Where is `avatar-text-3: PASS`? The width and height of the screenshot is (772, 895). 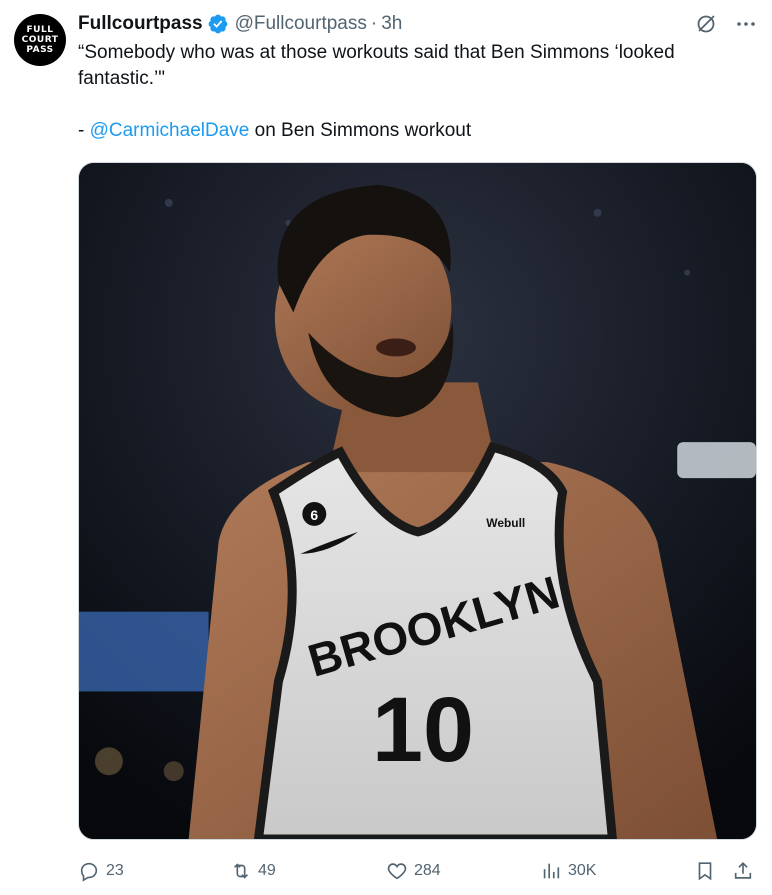 avatar-text-3: PASS is located at coordinates (40, 49).